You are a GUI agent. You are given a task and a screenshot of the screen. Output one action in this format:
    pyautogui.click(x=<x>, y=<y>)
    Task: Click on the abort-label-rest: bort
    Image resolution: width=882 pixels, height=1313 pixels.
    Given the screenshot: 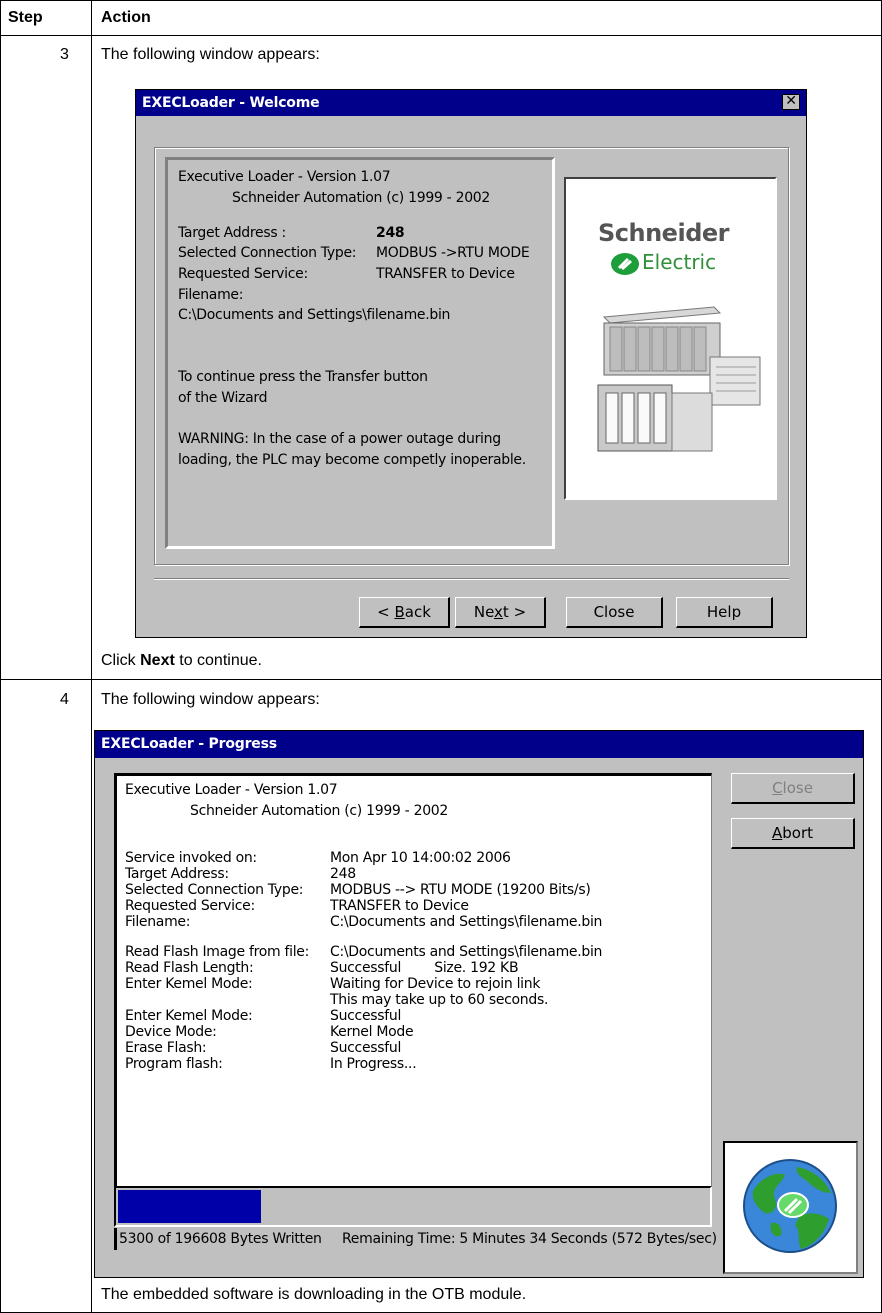 What is the action you would take?
    pyautogui.click(x=797, y=833)
    